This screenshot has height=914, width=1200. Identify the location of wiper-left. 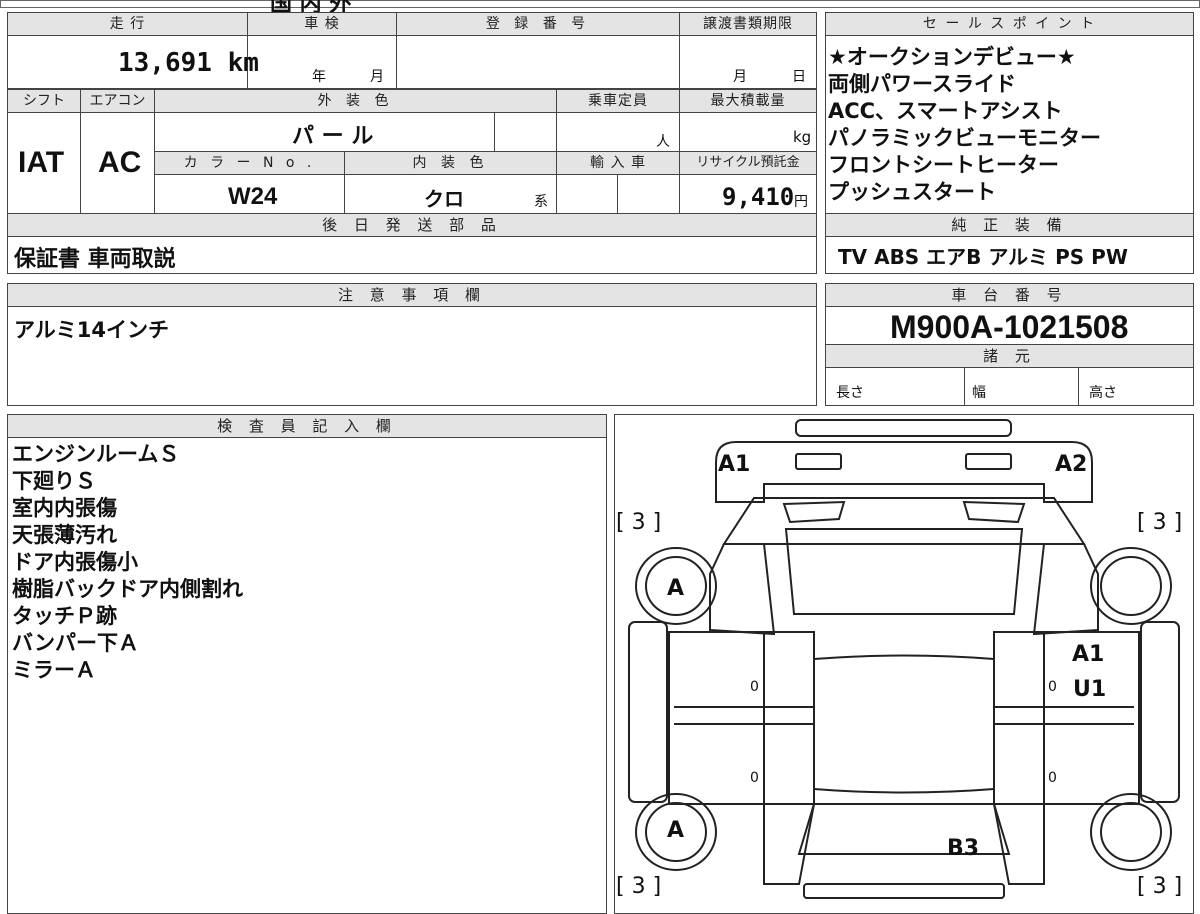
(814, 512).